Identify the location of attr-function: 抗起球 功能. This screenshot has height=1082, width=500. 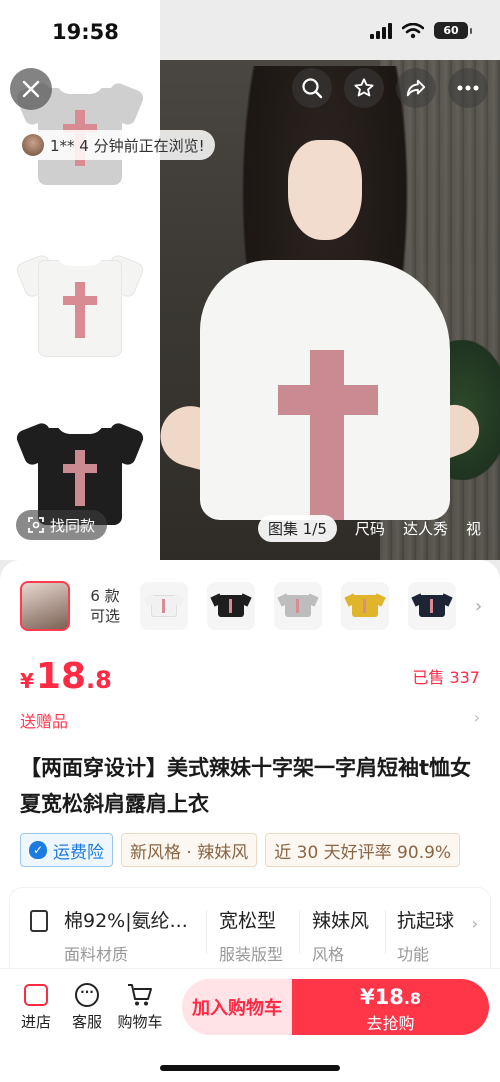
(425, 935).